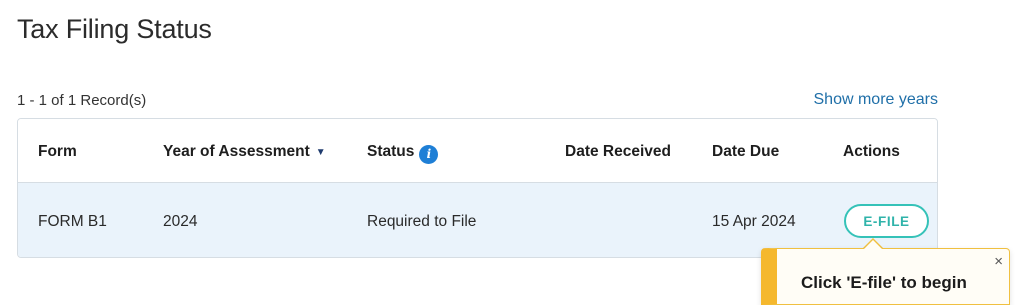 Image resolution: width=1024 pixels, height=305 pixels. What do you see at coordinates (422, 221) in the screenshot?
I see `cell-status: Required to File` at bounding box center [422, 221].